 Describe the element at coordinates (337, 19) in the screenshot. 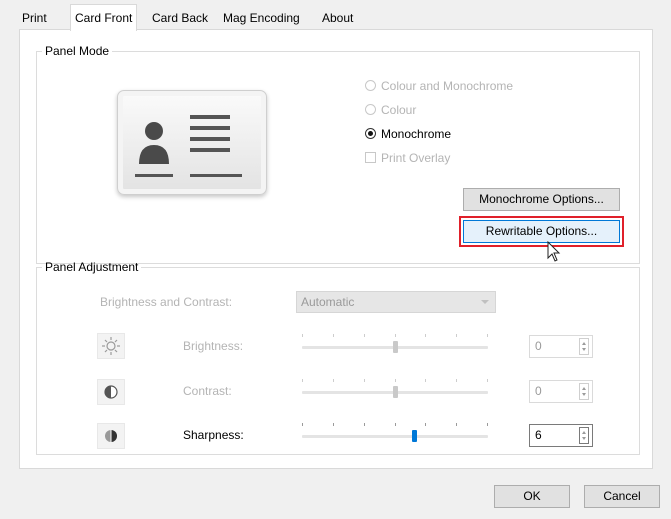

I see `tab-about: About` at that location.